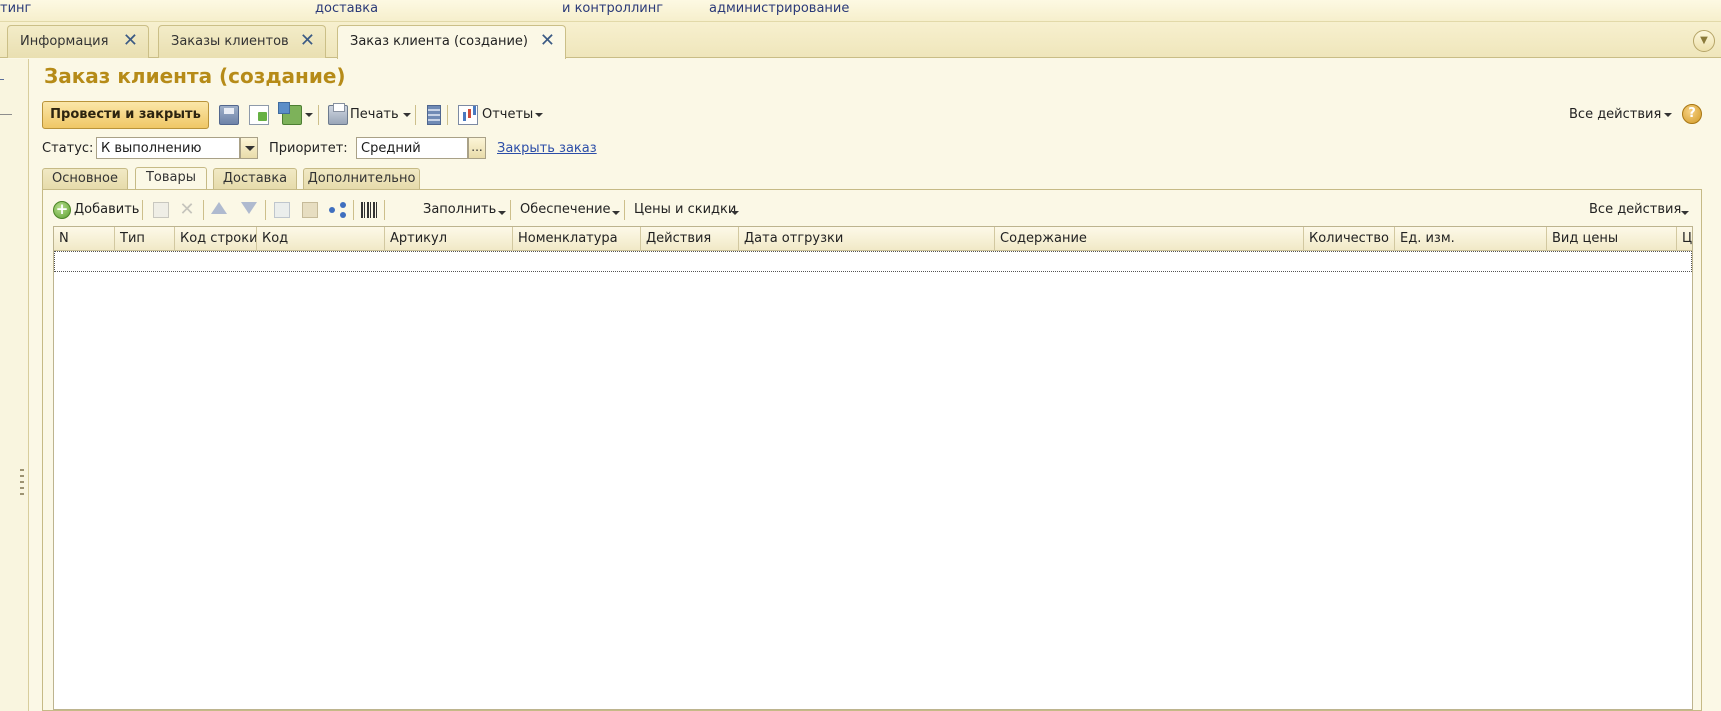 The image size is (1721, 711). Describe the element at coordinates (106, 209) in the screenshot. I see `add-button: Добавить` at that location.